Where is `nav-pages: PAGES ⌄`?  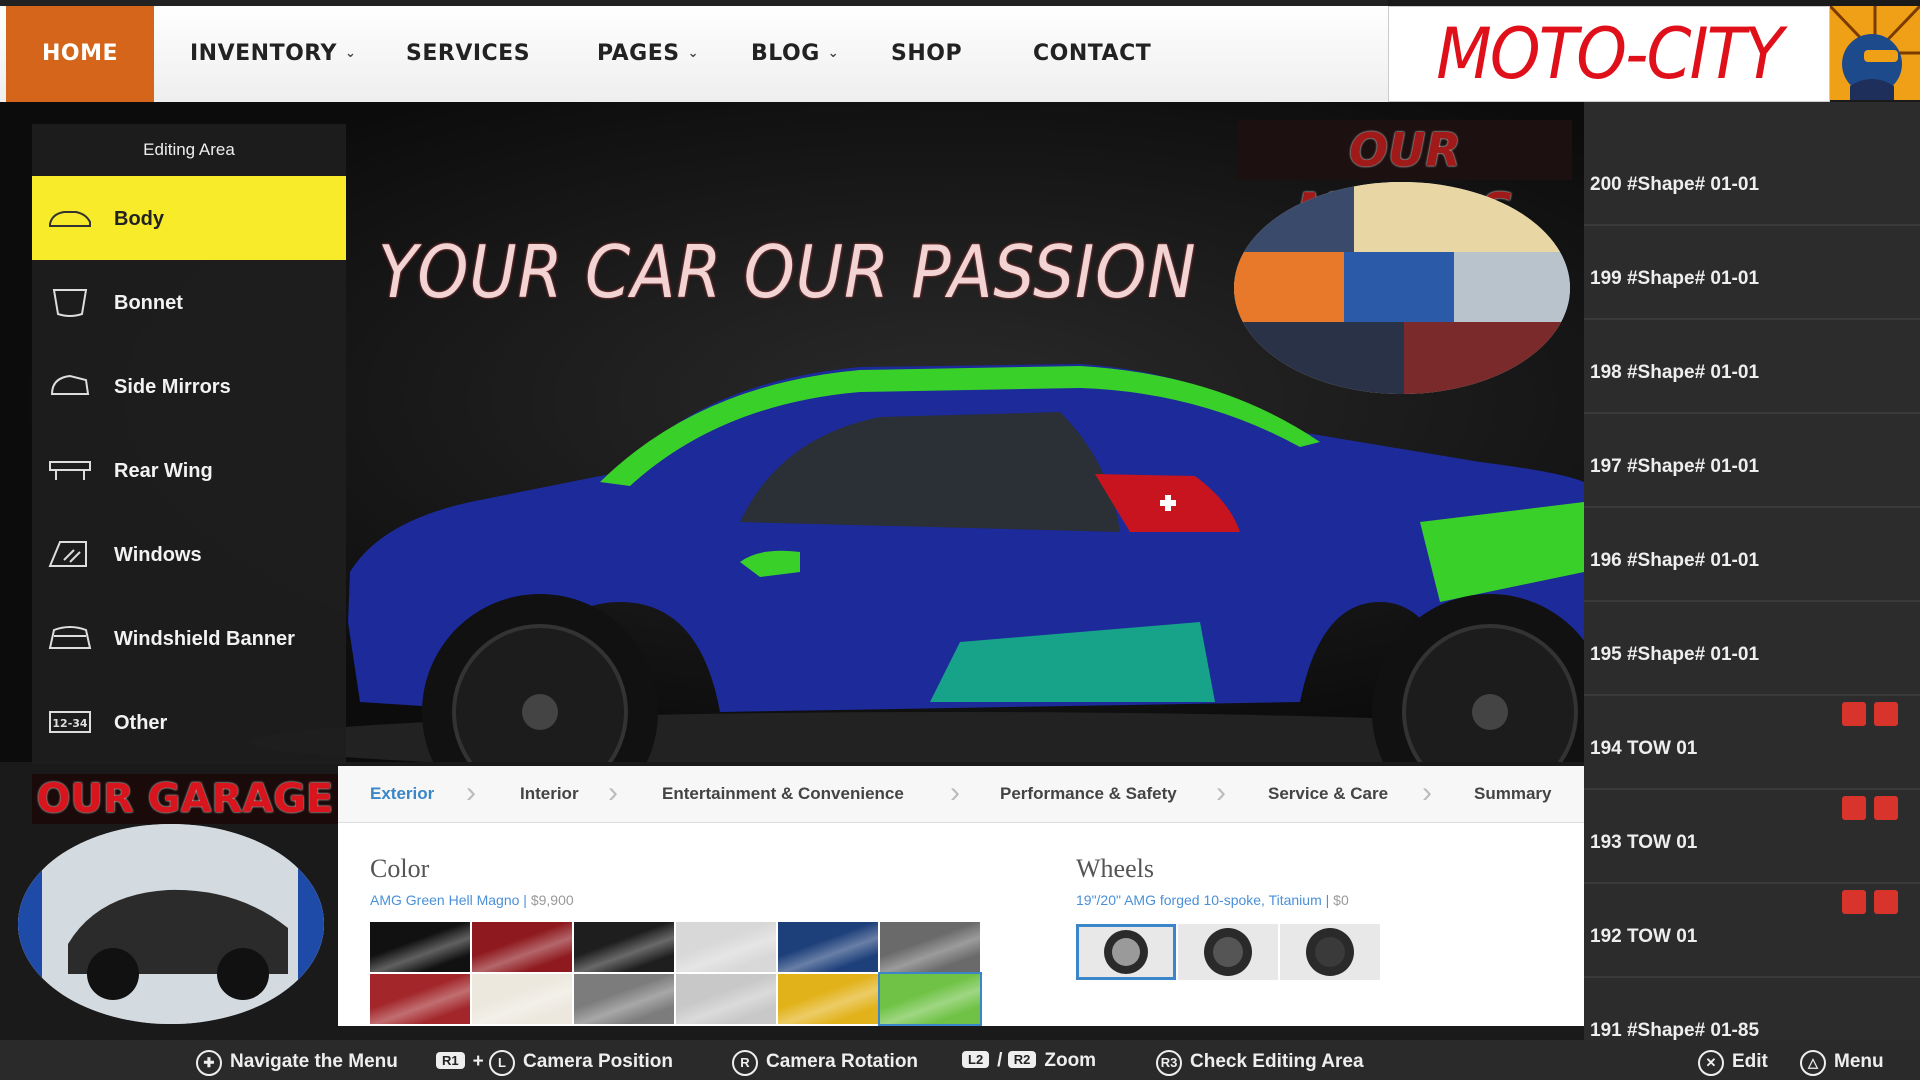
nav-pages: PAGES ⌄ is located at coordinates (648, 54).